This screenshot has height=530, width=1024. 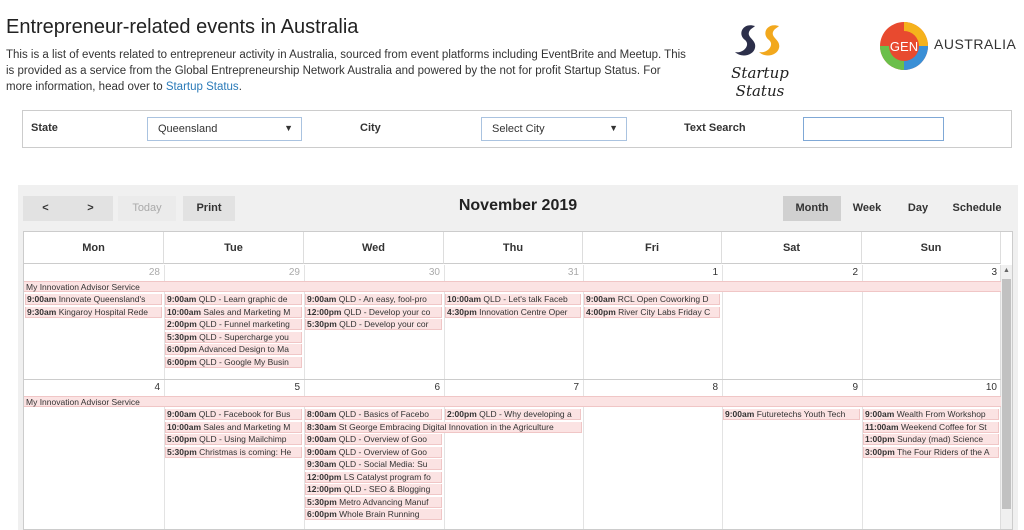 What do you see at coordinates (374, 387) in the screenshot?
I see `day-number: 6` at bounding box center [374, 387].